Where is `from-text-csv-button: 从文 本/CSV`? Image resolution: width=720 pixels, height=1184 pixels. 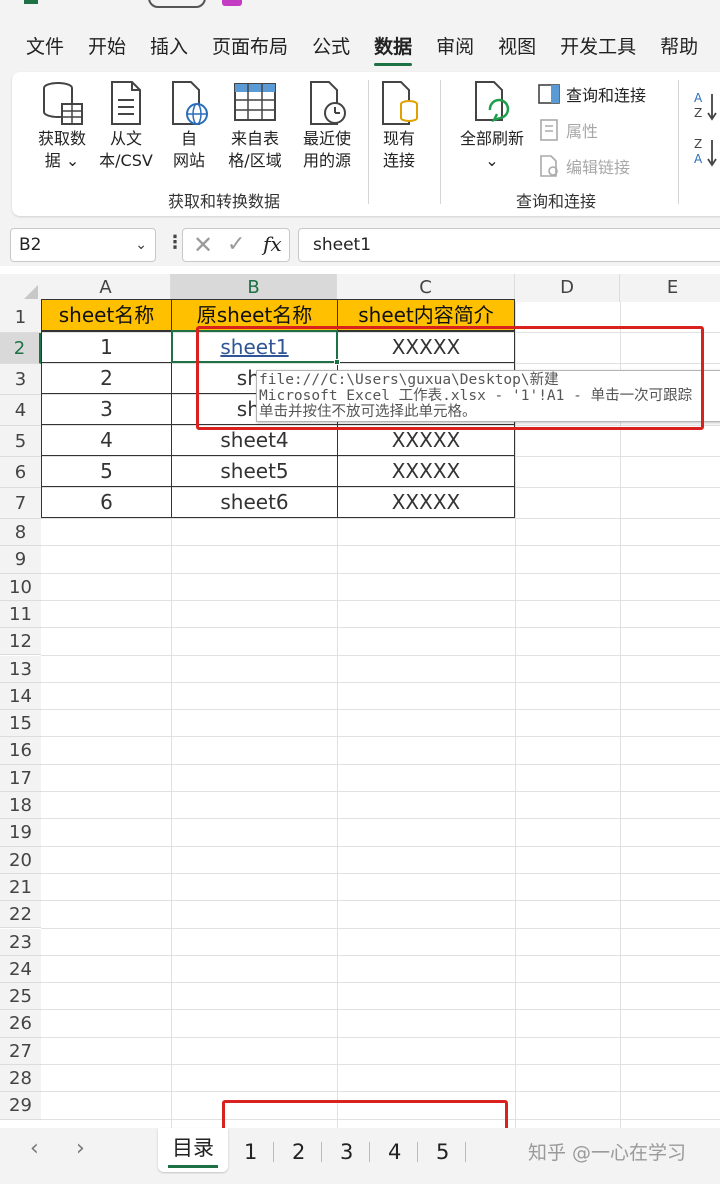 from-text-csv-button: 从文 本/CSV is located at coordinates (126, 126).